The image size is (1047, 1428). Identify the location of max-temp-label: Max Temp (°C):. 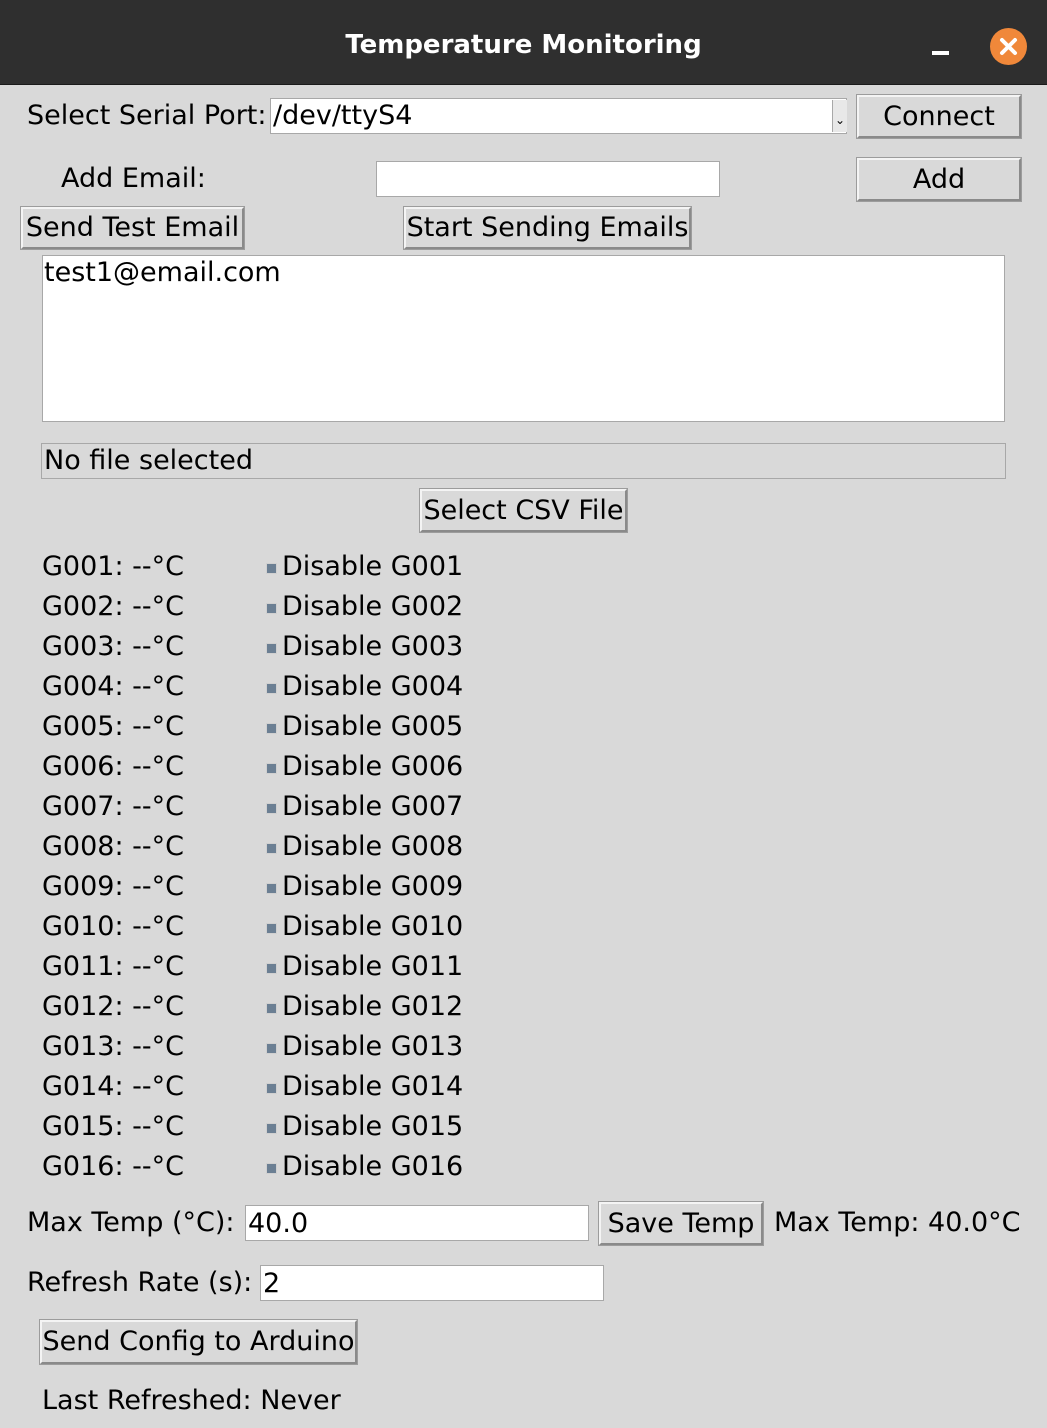
(131, 1222).